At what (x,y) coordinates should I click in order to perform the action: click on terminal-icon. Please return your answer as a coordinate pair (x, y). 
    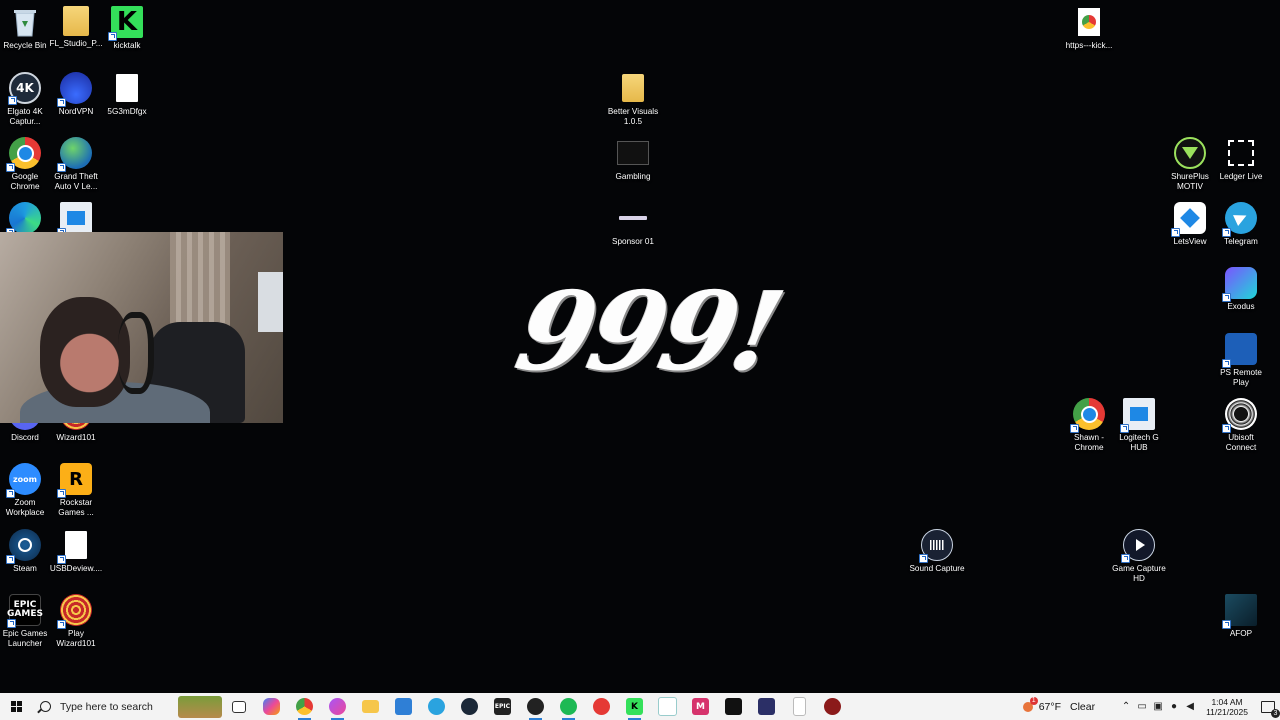
    Looking at the image, I should click on (733, 706).